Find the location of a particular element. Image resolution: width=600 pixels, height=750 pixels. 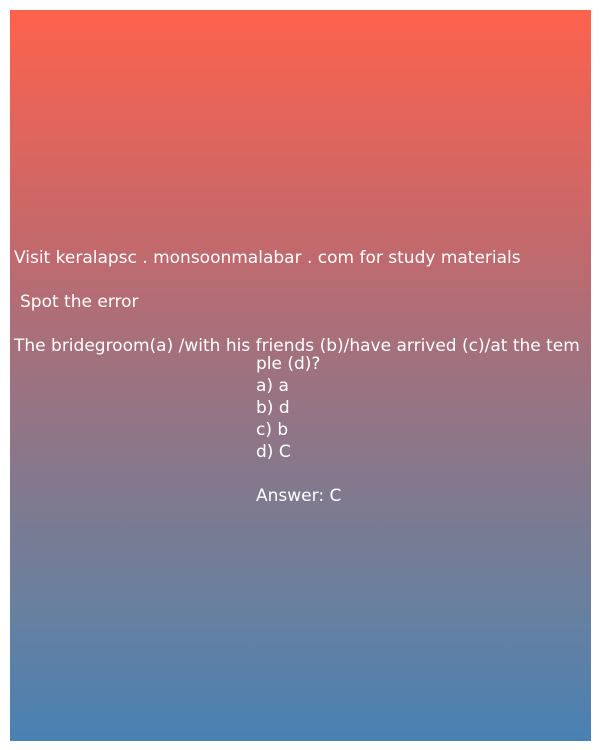

instruction-text: Spot the error is located at coordinates (79, 302).